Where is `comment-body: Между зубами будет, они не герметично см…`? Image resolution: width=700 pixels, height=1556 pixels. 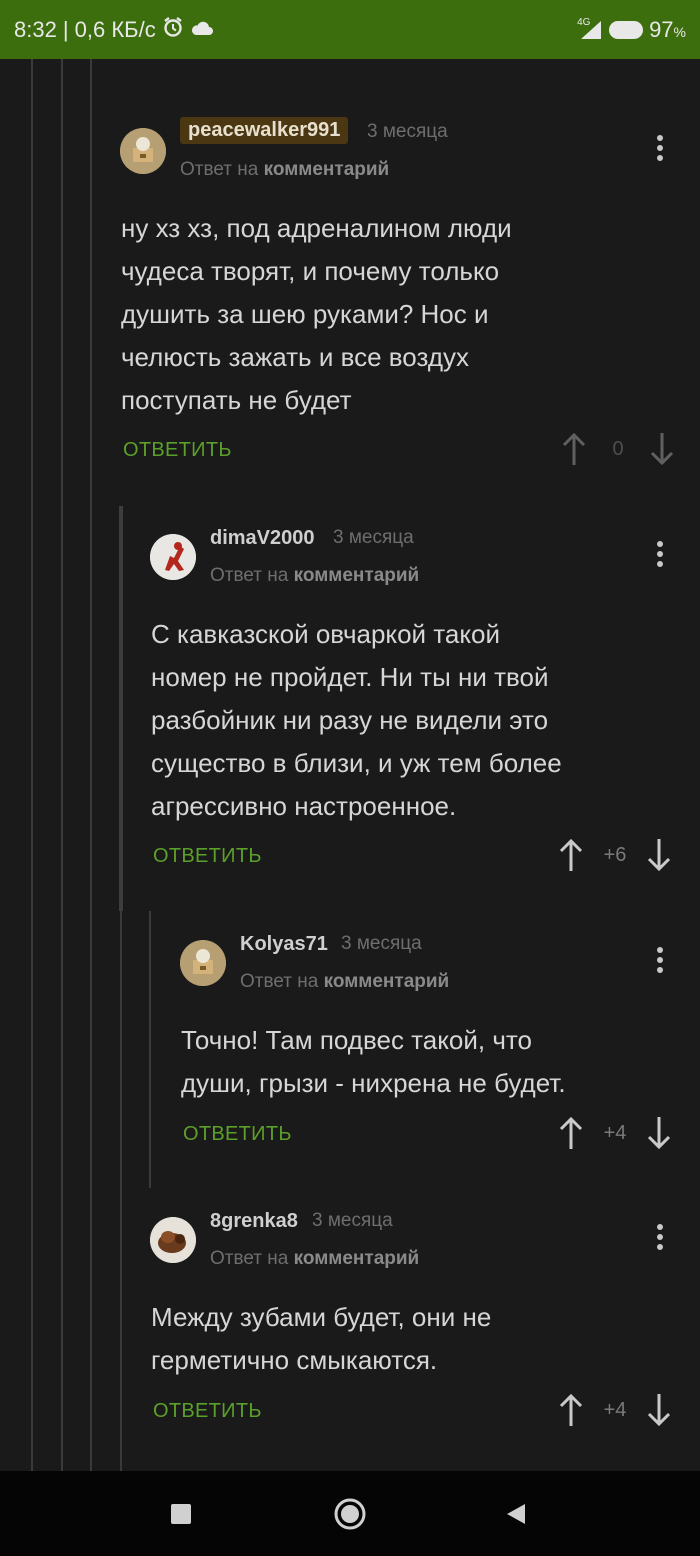
comment-body: Между зубами будет, они не герметично см… is located at coordinates (321, 1339).